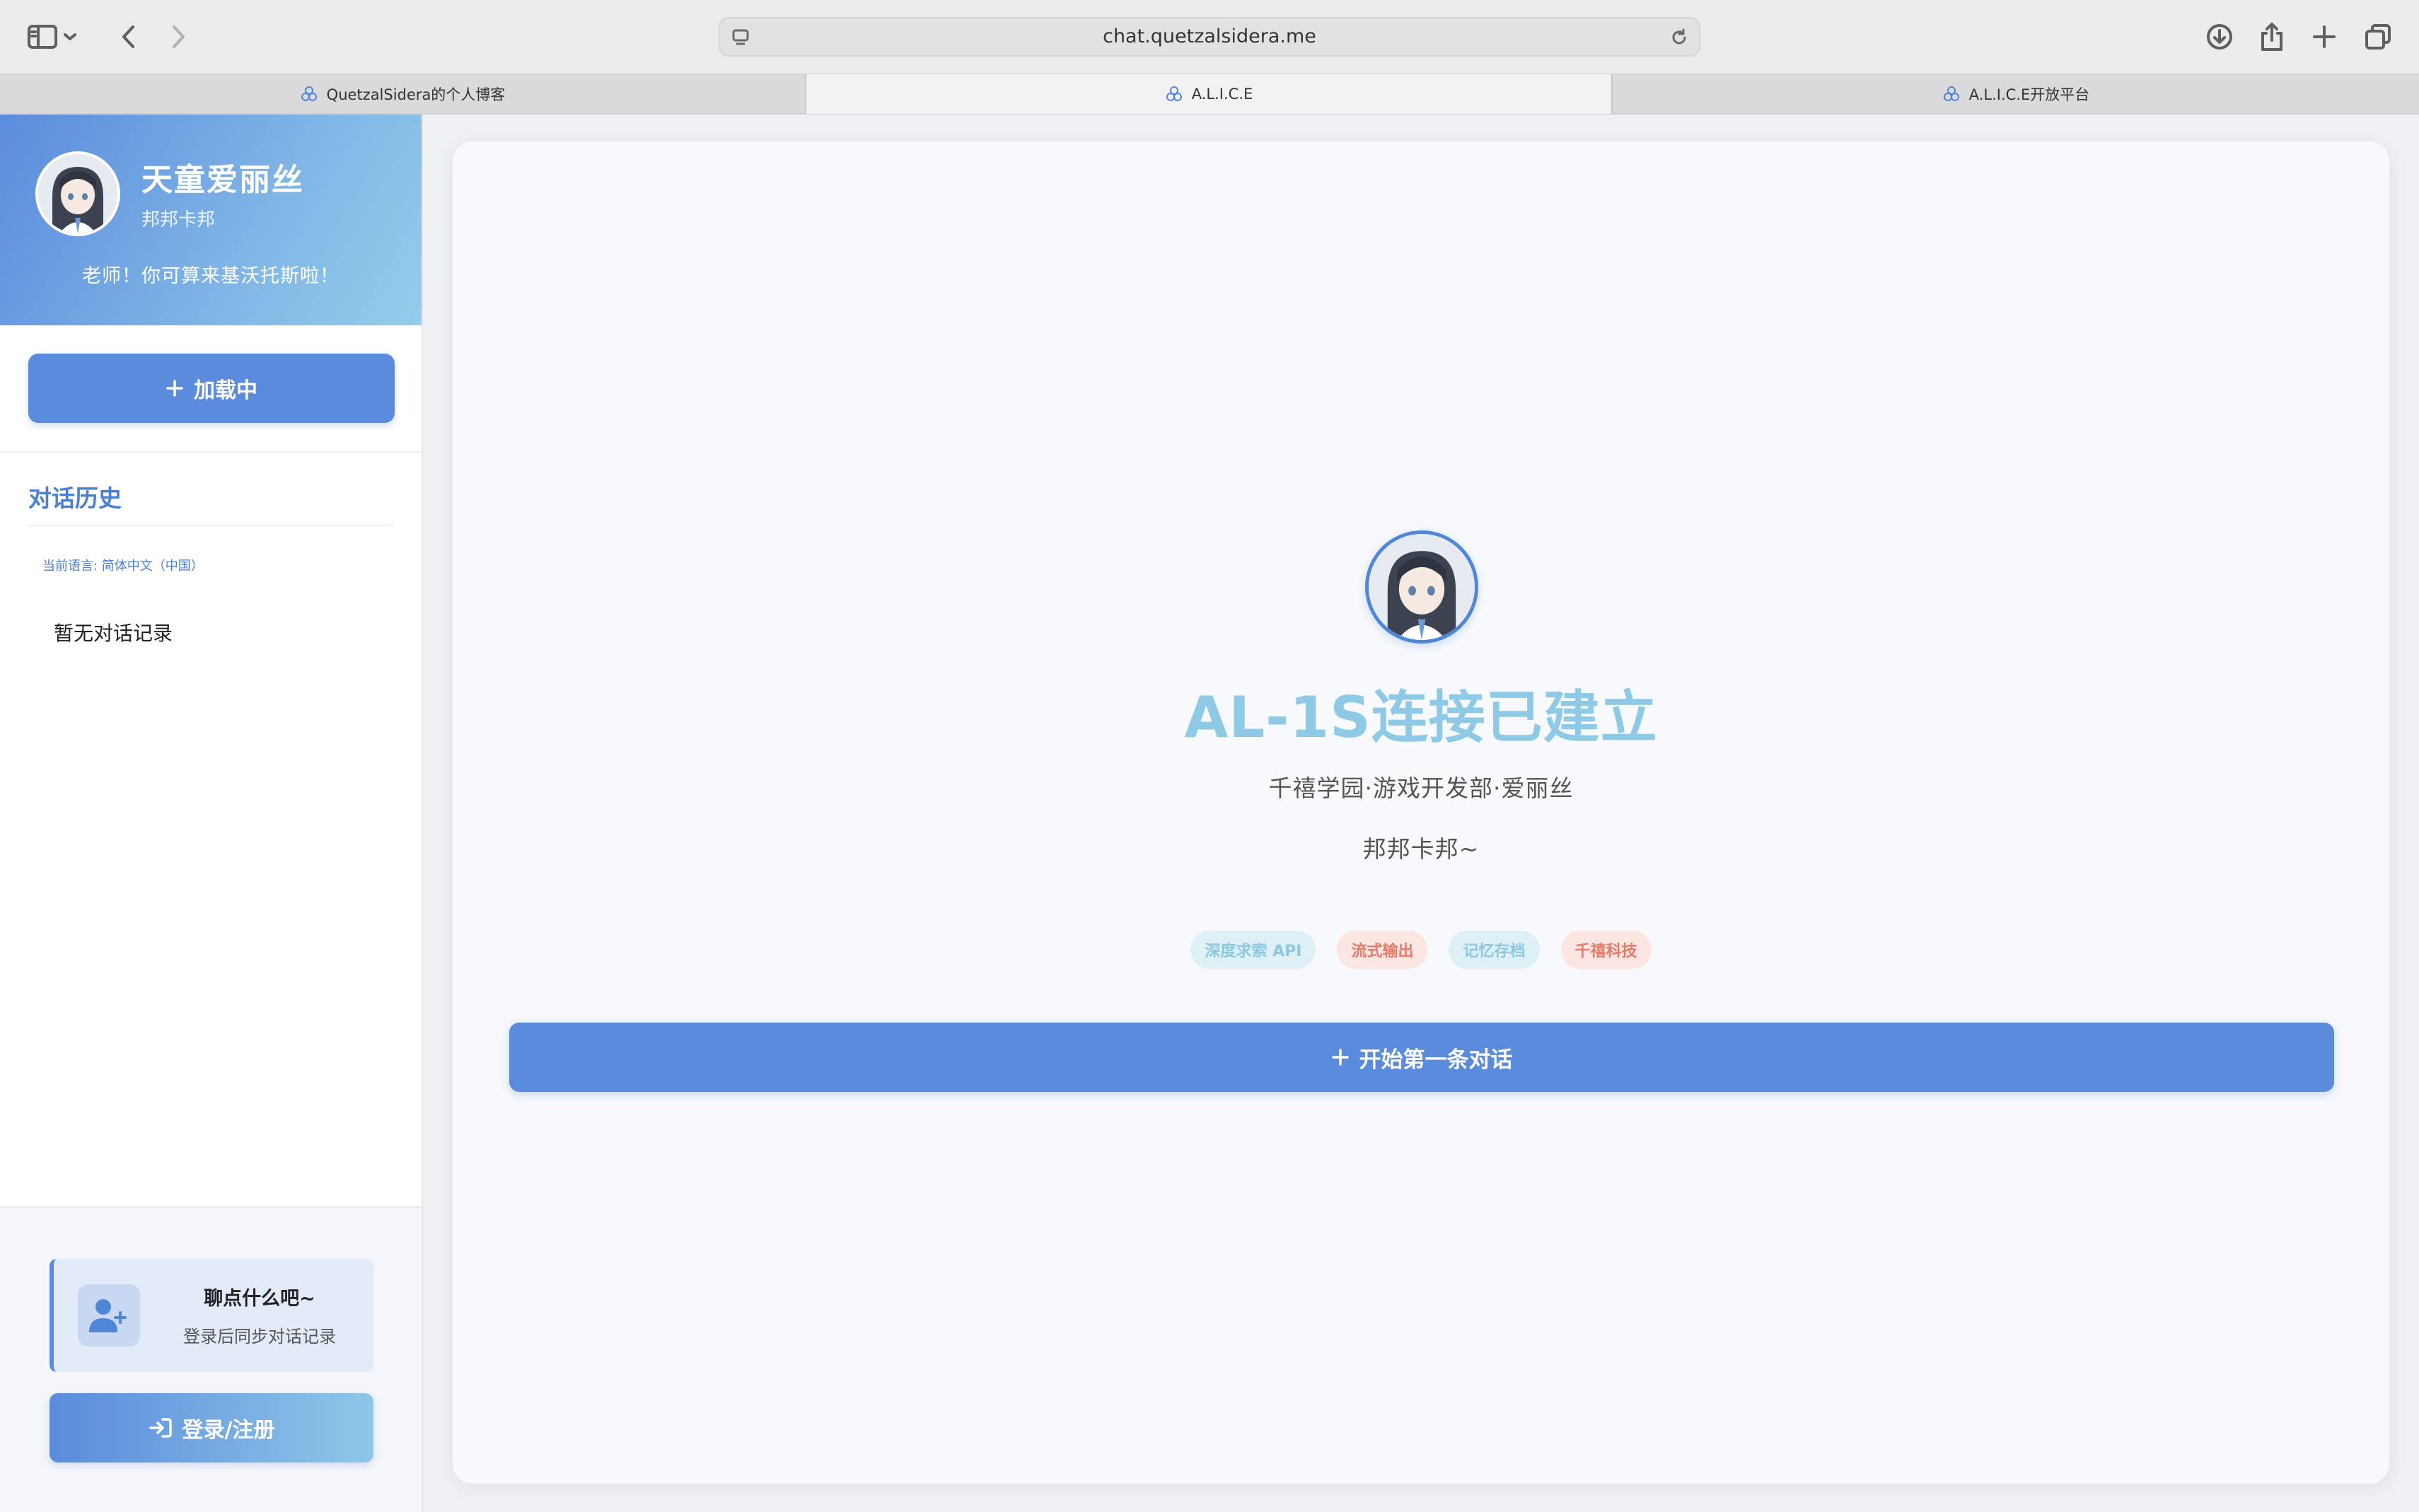 This screenshot has width=2419, height=1512. Describe the element at coordinates (225, 390) in the screenshot. I see `new-chat-label: 加载中` at that location.